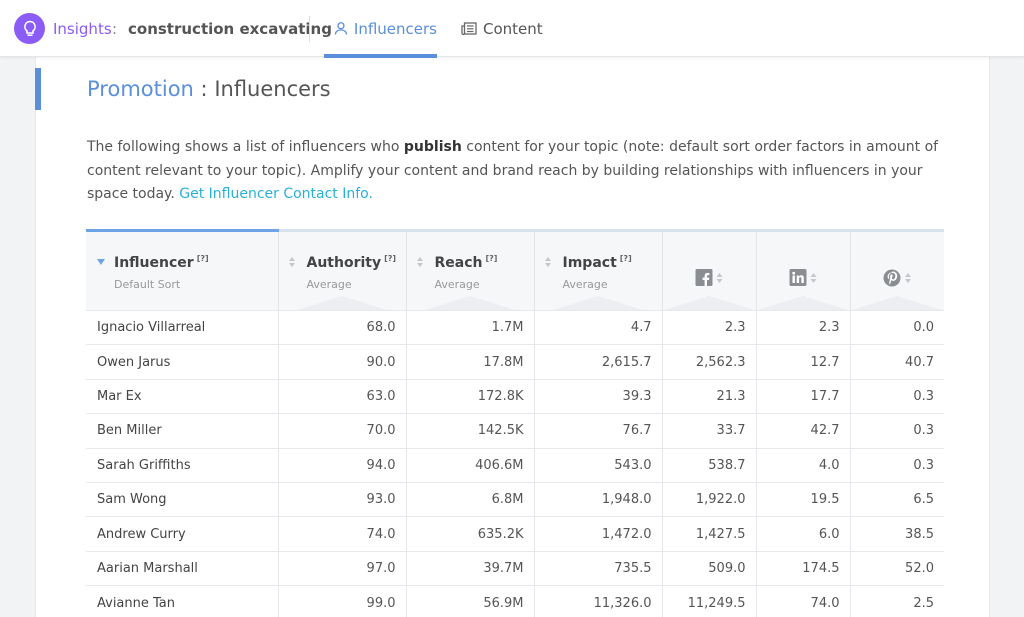 This screenshot has height=617, width=1024. I want to click on contact-info-link: Get Influencer Contact Info., so click(276, 194).